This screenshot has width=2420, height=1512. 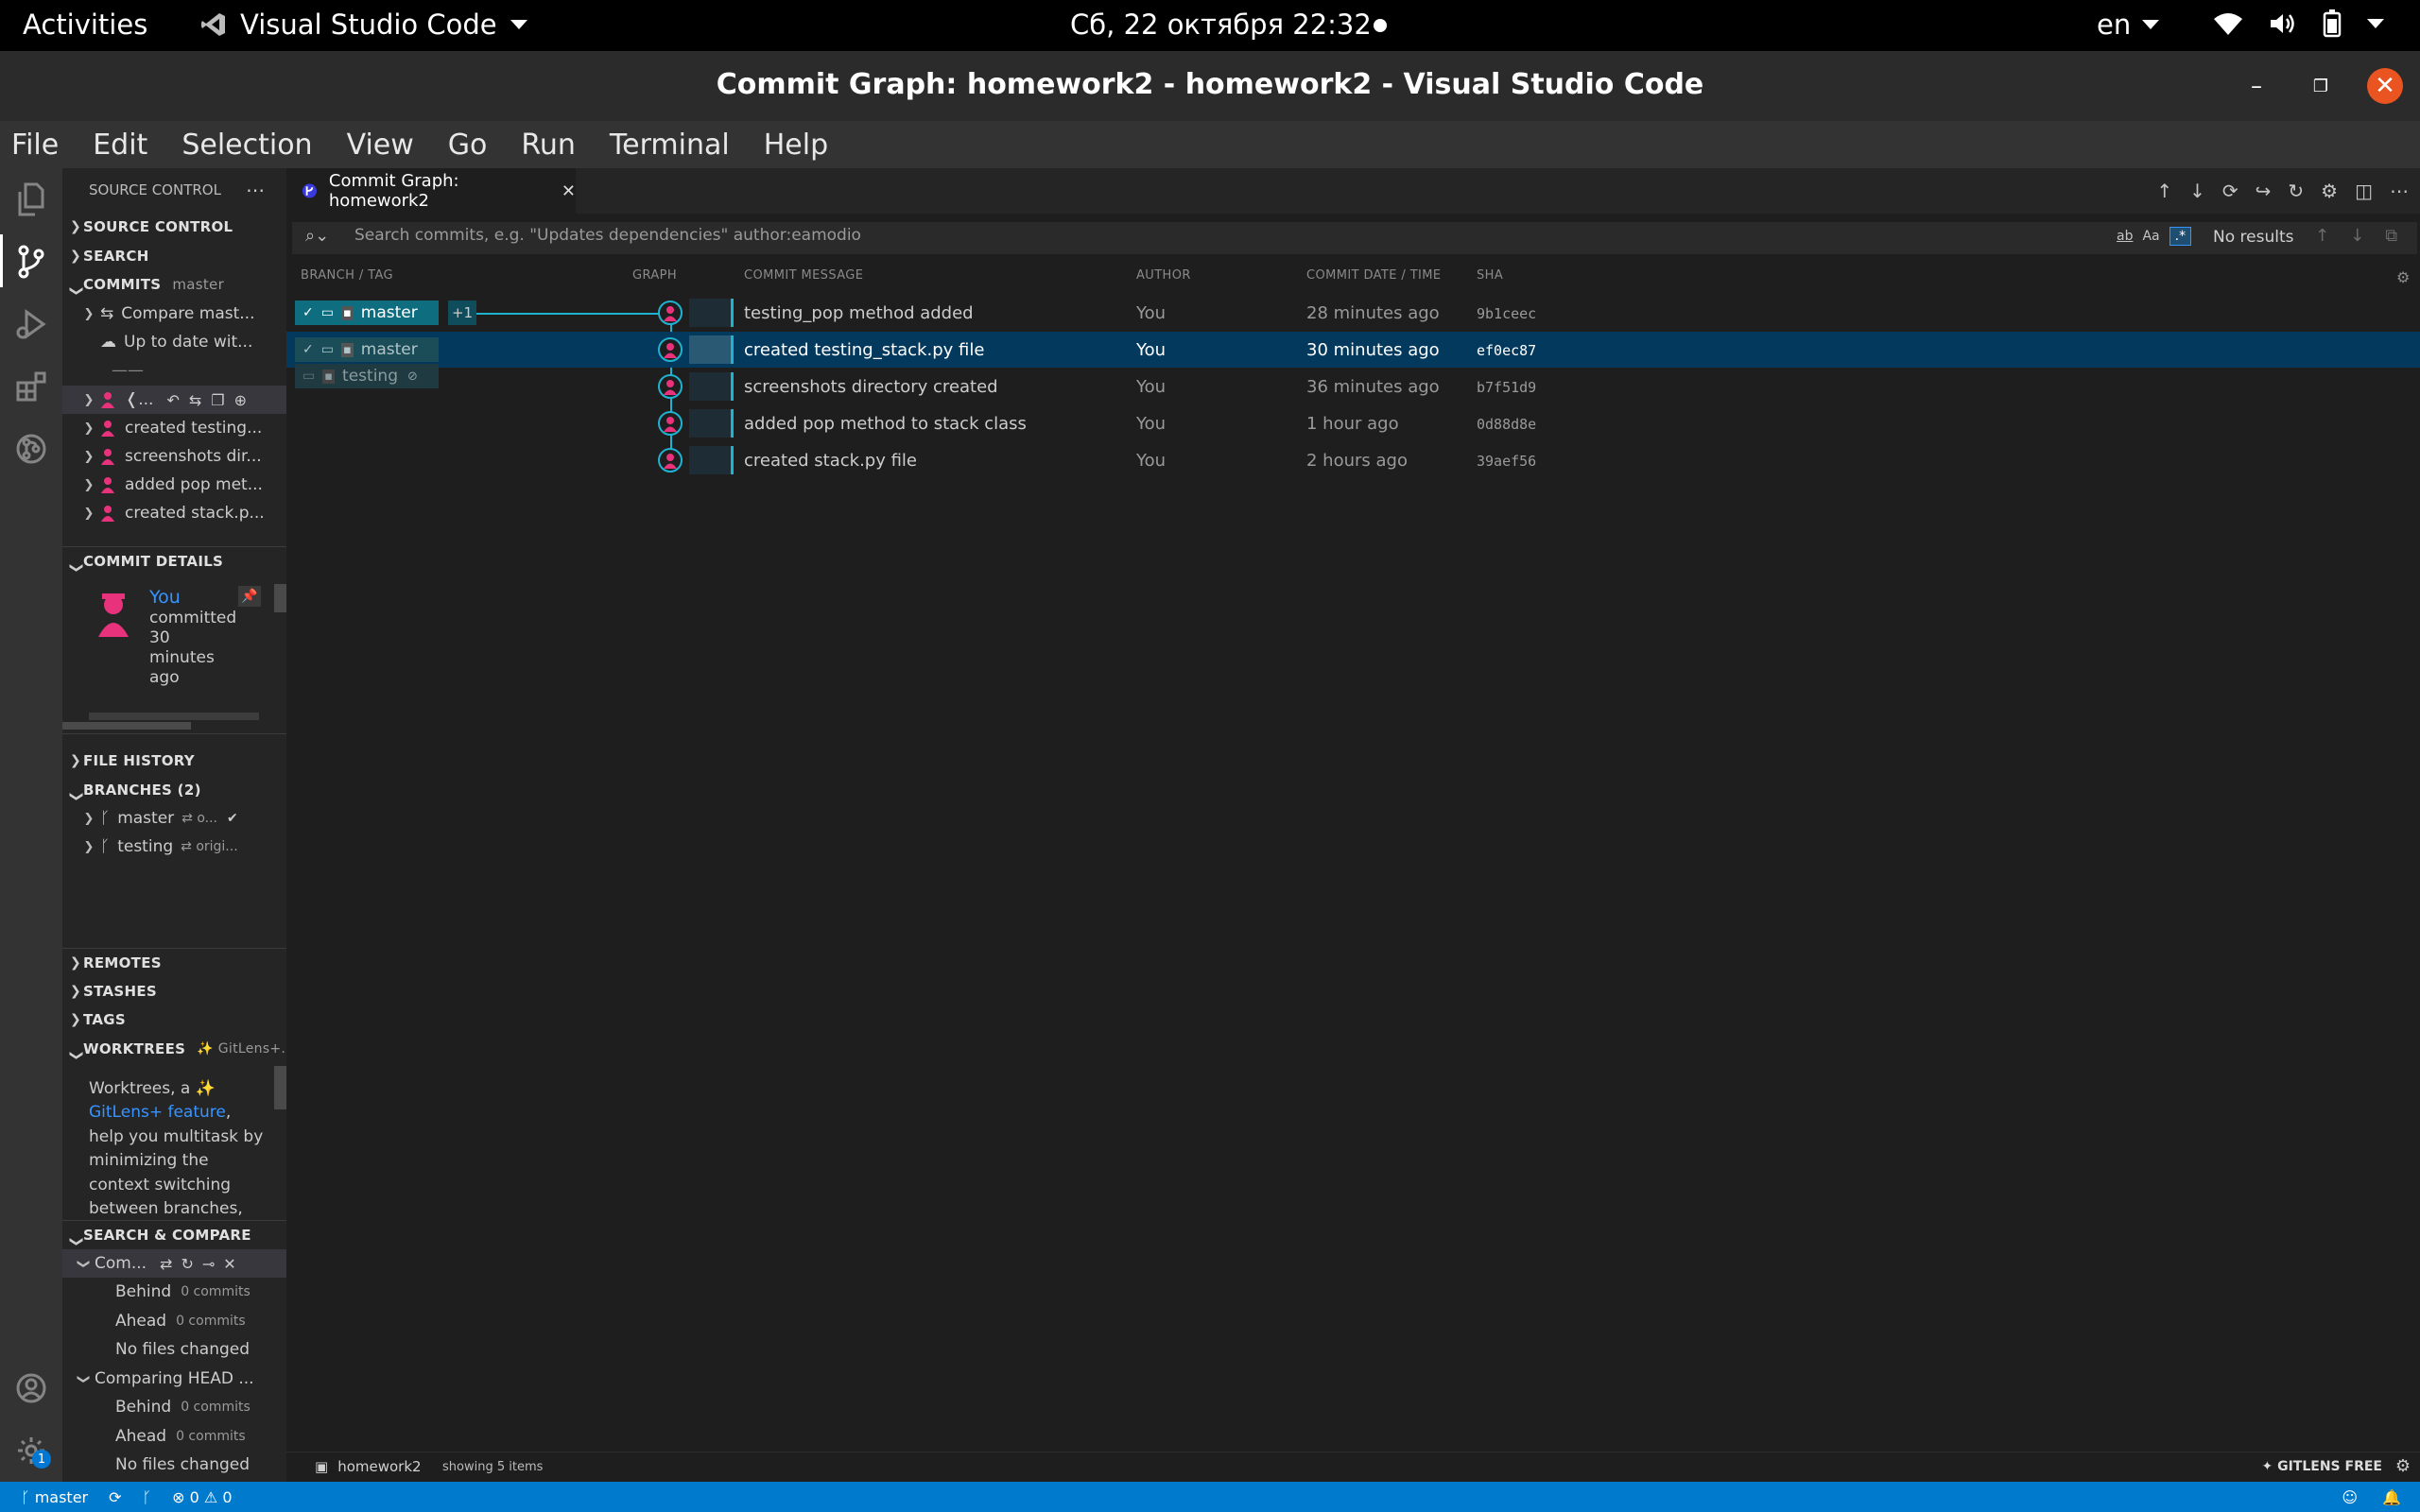 What do you see at coordinates (2385, 86) in the screenshot?
I see `close-window-button: ✕` at bounding box center [2385, 86].